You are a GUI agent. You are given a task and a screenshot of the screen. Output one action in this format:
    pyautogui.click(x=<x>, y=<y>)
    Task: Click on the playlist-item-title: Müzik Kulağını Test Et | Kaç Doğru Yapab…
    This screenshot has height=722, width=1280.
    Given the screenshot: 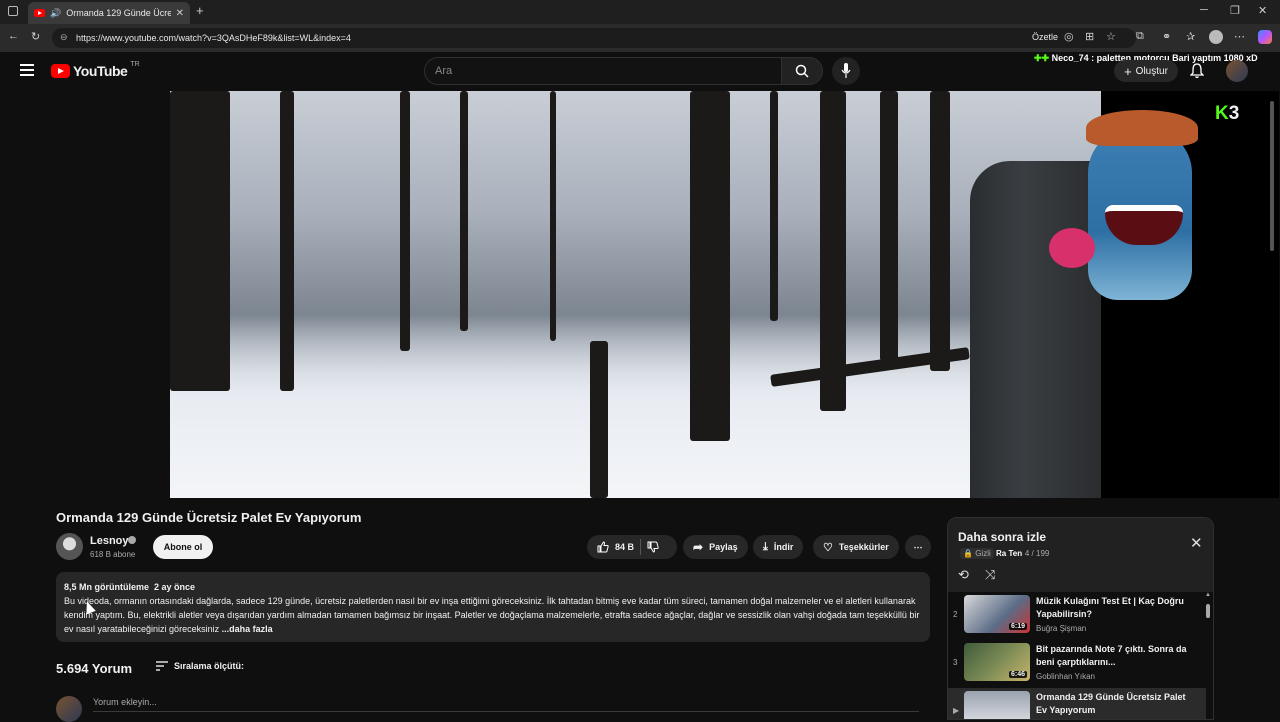 What is the action you would take?
    pyautogui.click(x=1110, y=607)
    